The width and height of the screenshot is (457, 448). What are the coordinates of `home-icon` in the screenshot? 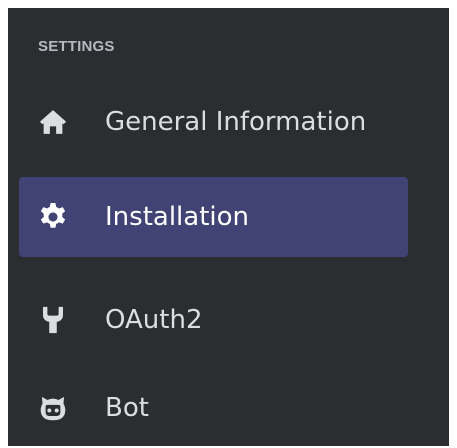 It's located at (53, 122).